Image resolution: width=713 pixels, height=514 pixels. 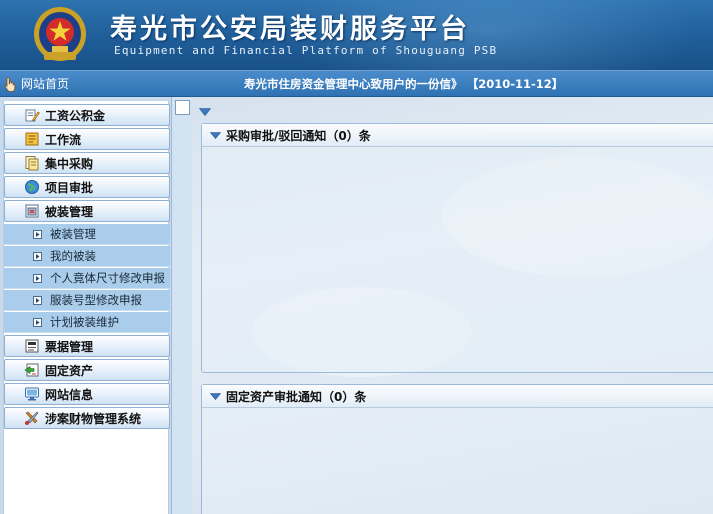 What do you see at coordinates (32, 187) in the screenshot?
I see `globe-icon` at bounding box center [32, 187].